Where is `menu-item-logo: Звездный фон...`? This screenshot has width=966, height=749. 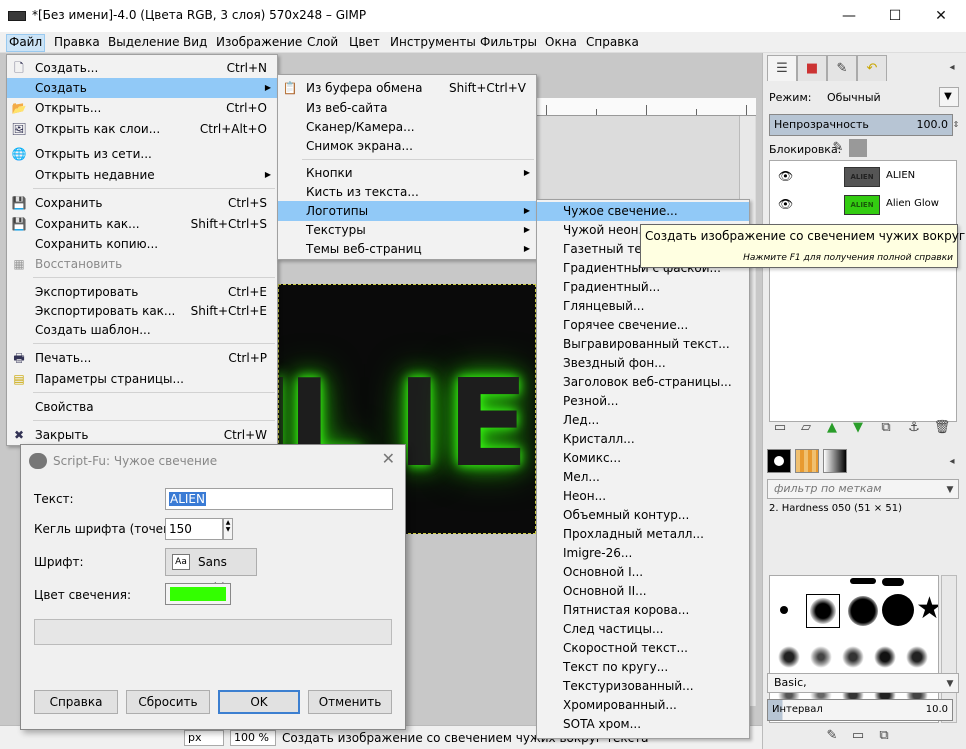
menu-item-logo: Звездный фон... is located at coordinates (643, 363).